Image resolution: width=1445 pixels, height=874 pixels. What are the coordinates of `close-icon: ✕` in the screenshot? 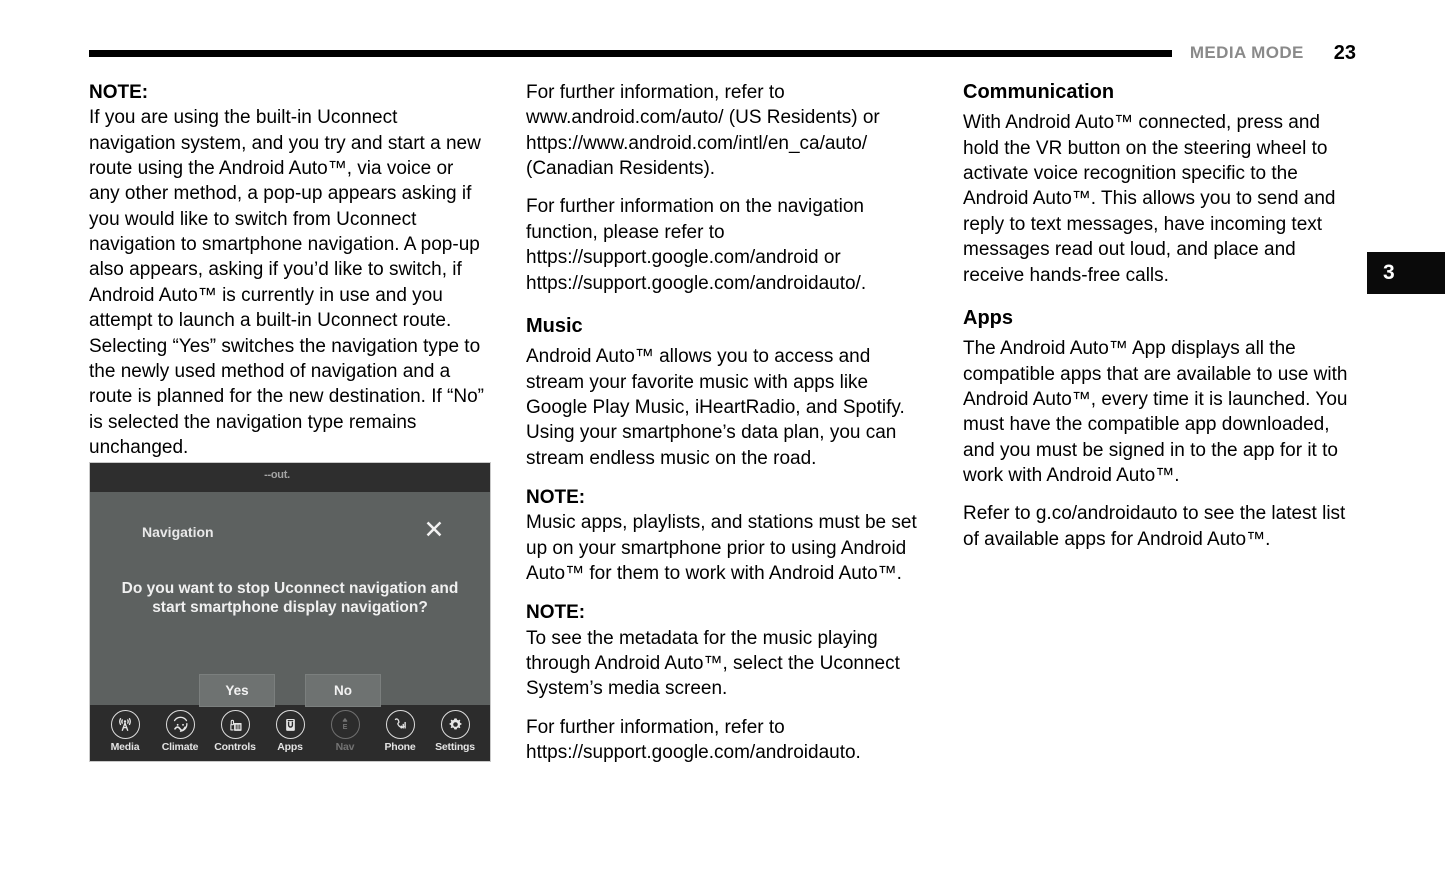 It's located at (434, 530).